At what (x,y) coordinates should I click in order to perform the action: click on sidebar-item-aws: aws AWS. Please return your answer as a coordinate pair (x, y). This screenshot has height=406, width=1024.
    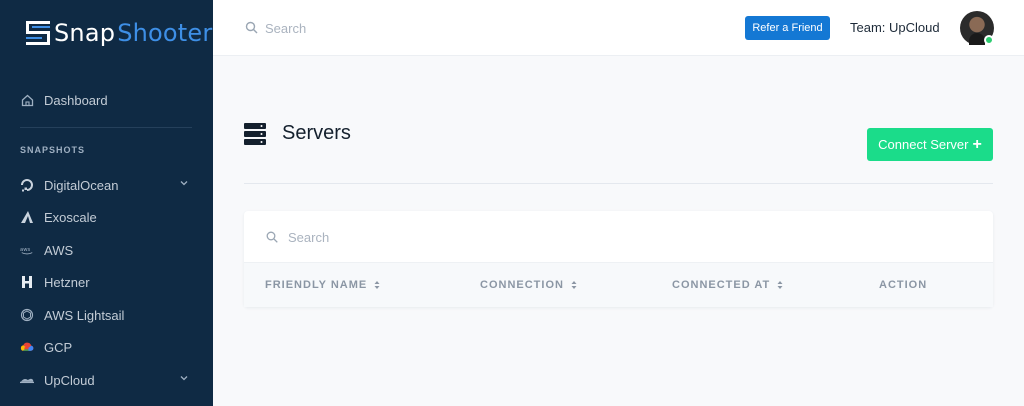
    Looking at the image, I should click on (46, 250).